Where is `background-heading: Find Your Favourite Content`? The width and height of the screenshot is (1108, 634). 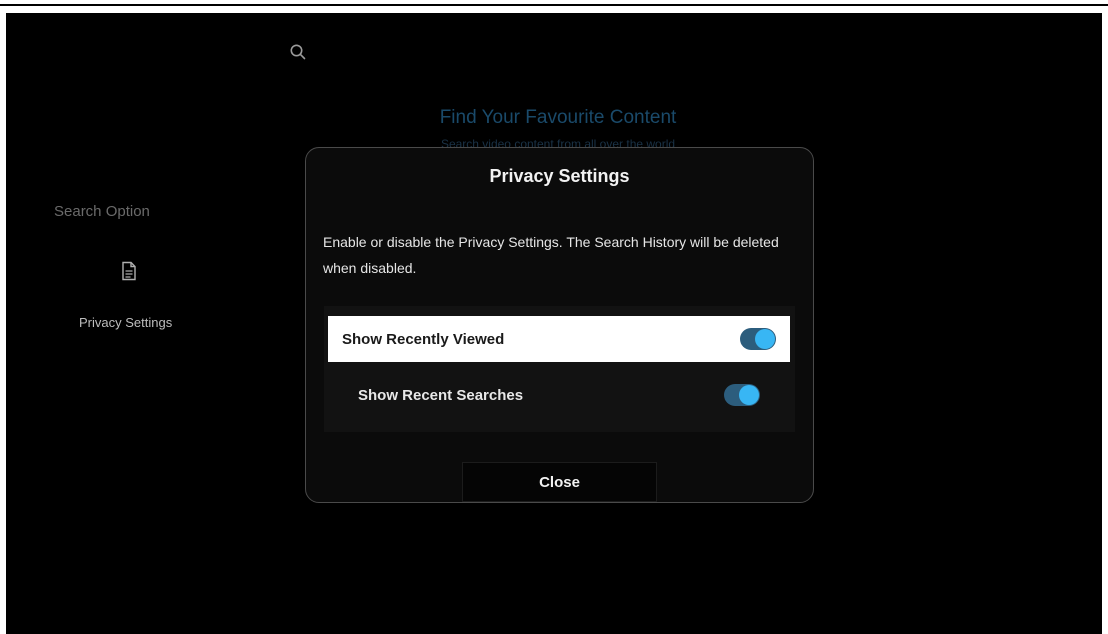 background-heading: Find Your Favourite Content is located at coordinates (558, 117).